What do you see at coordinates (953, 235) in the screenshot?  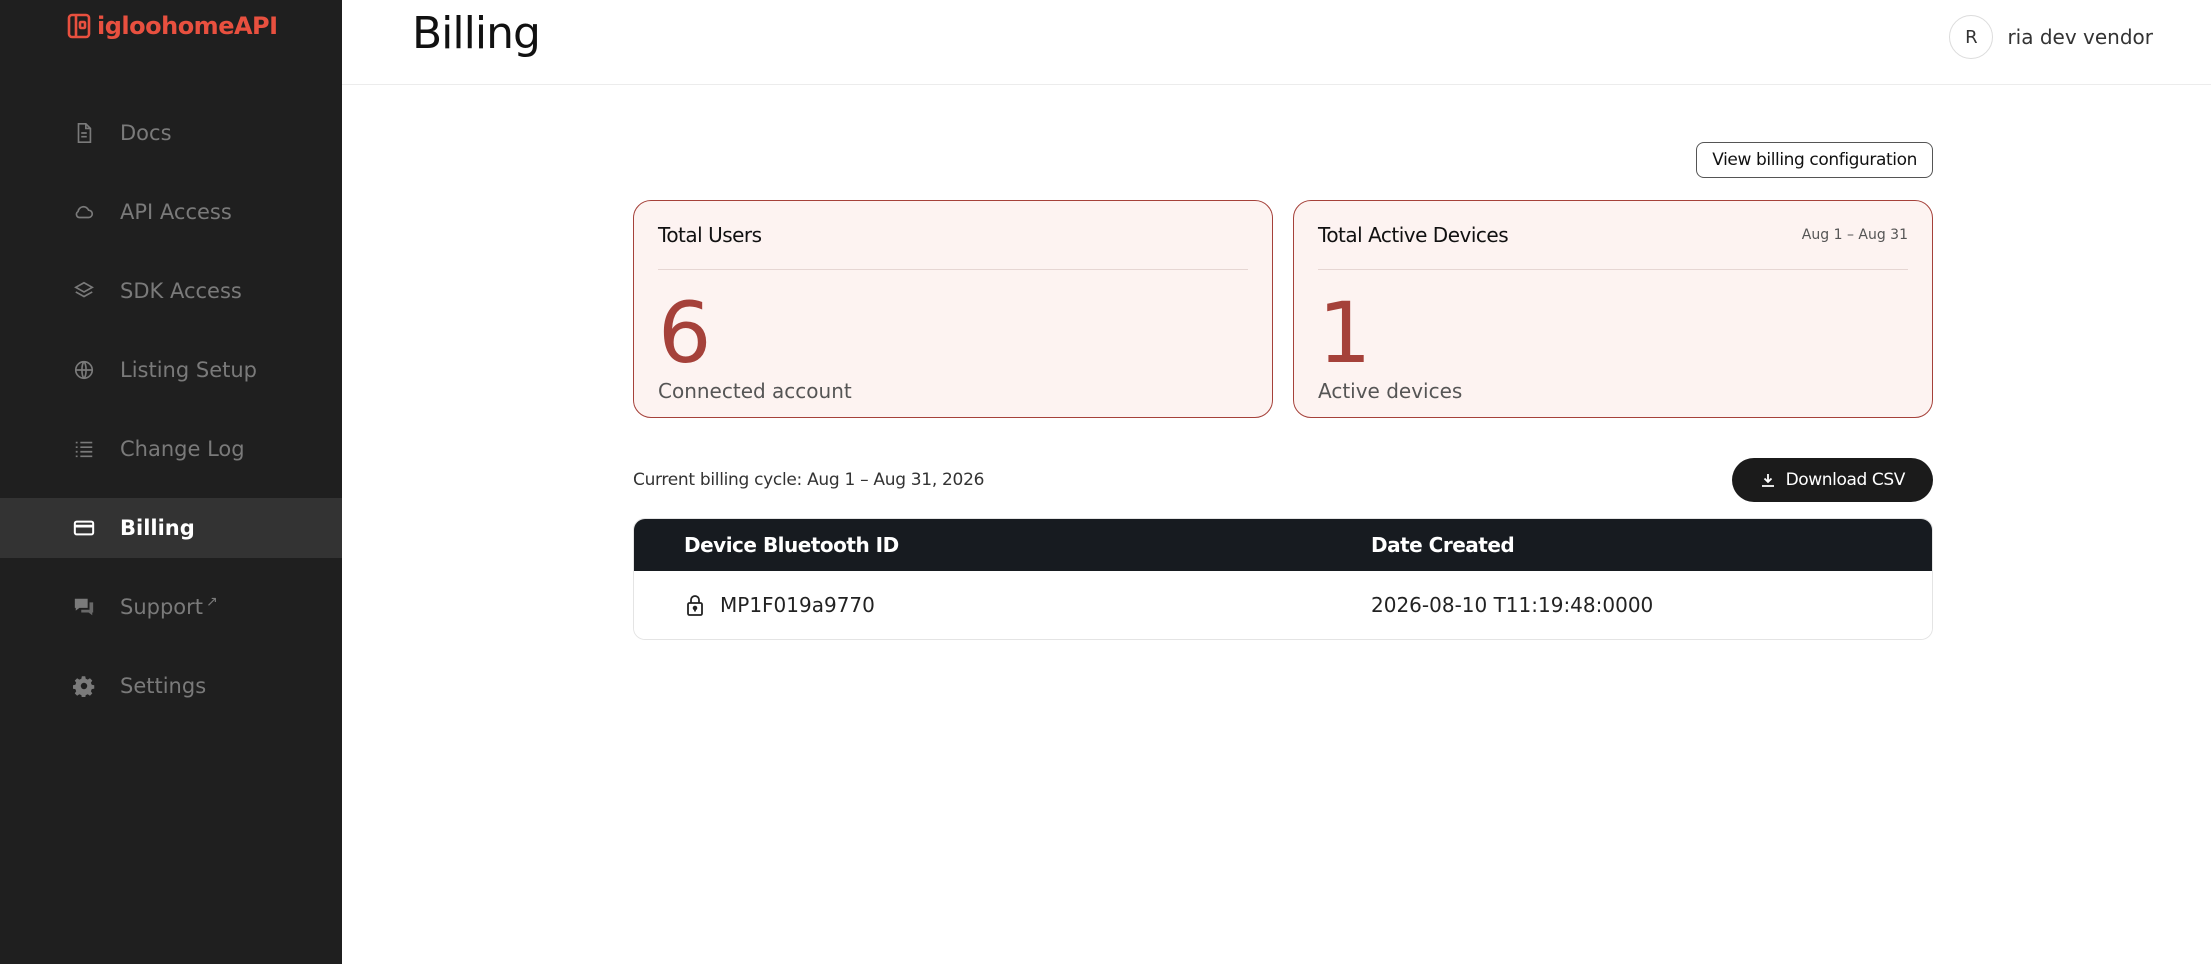 I see `card-header: Total Users` at bounding box center [953, 235].